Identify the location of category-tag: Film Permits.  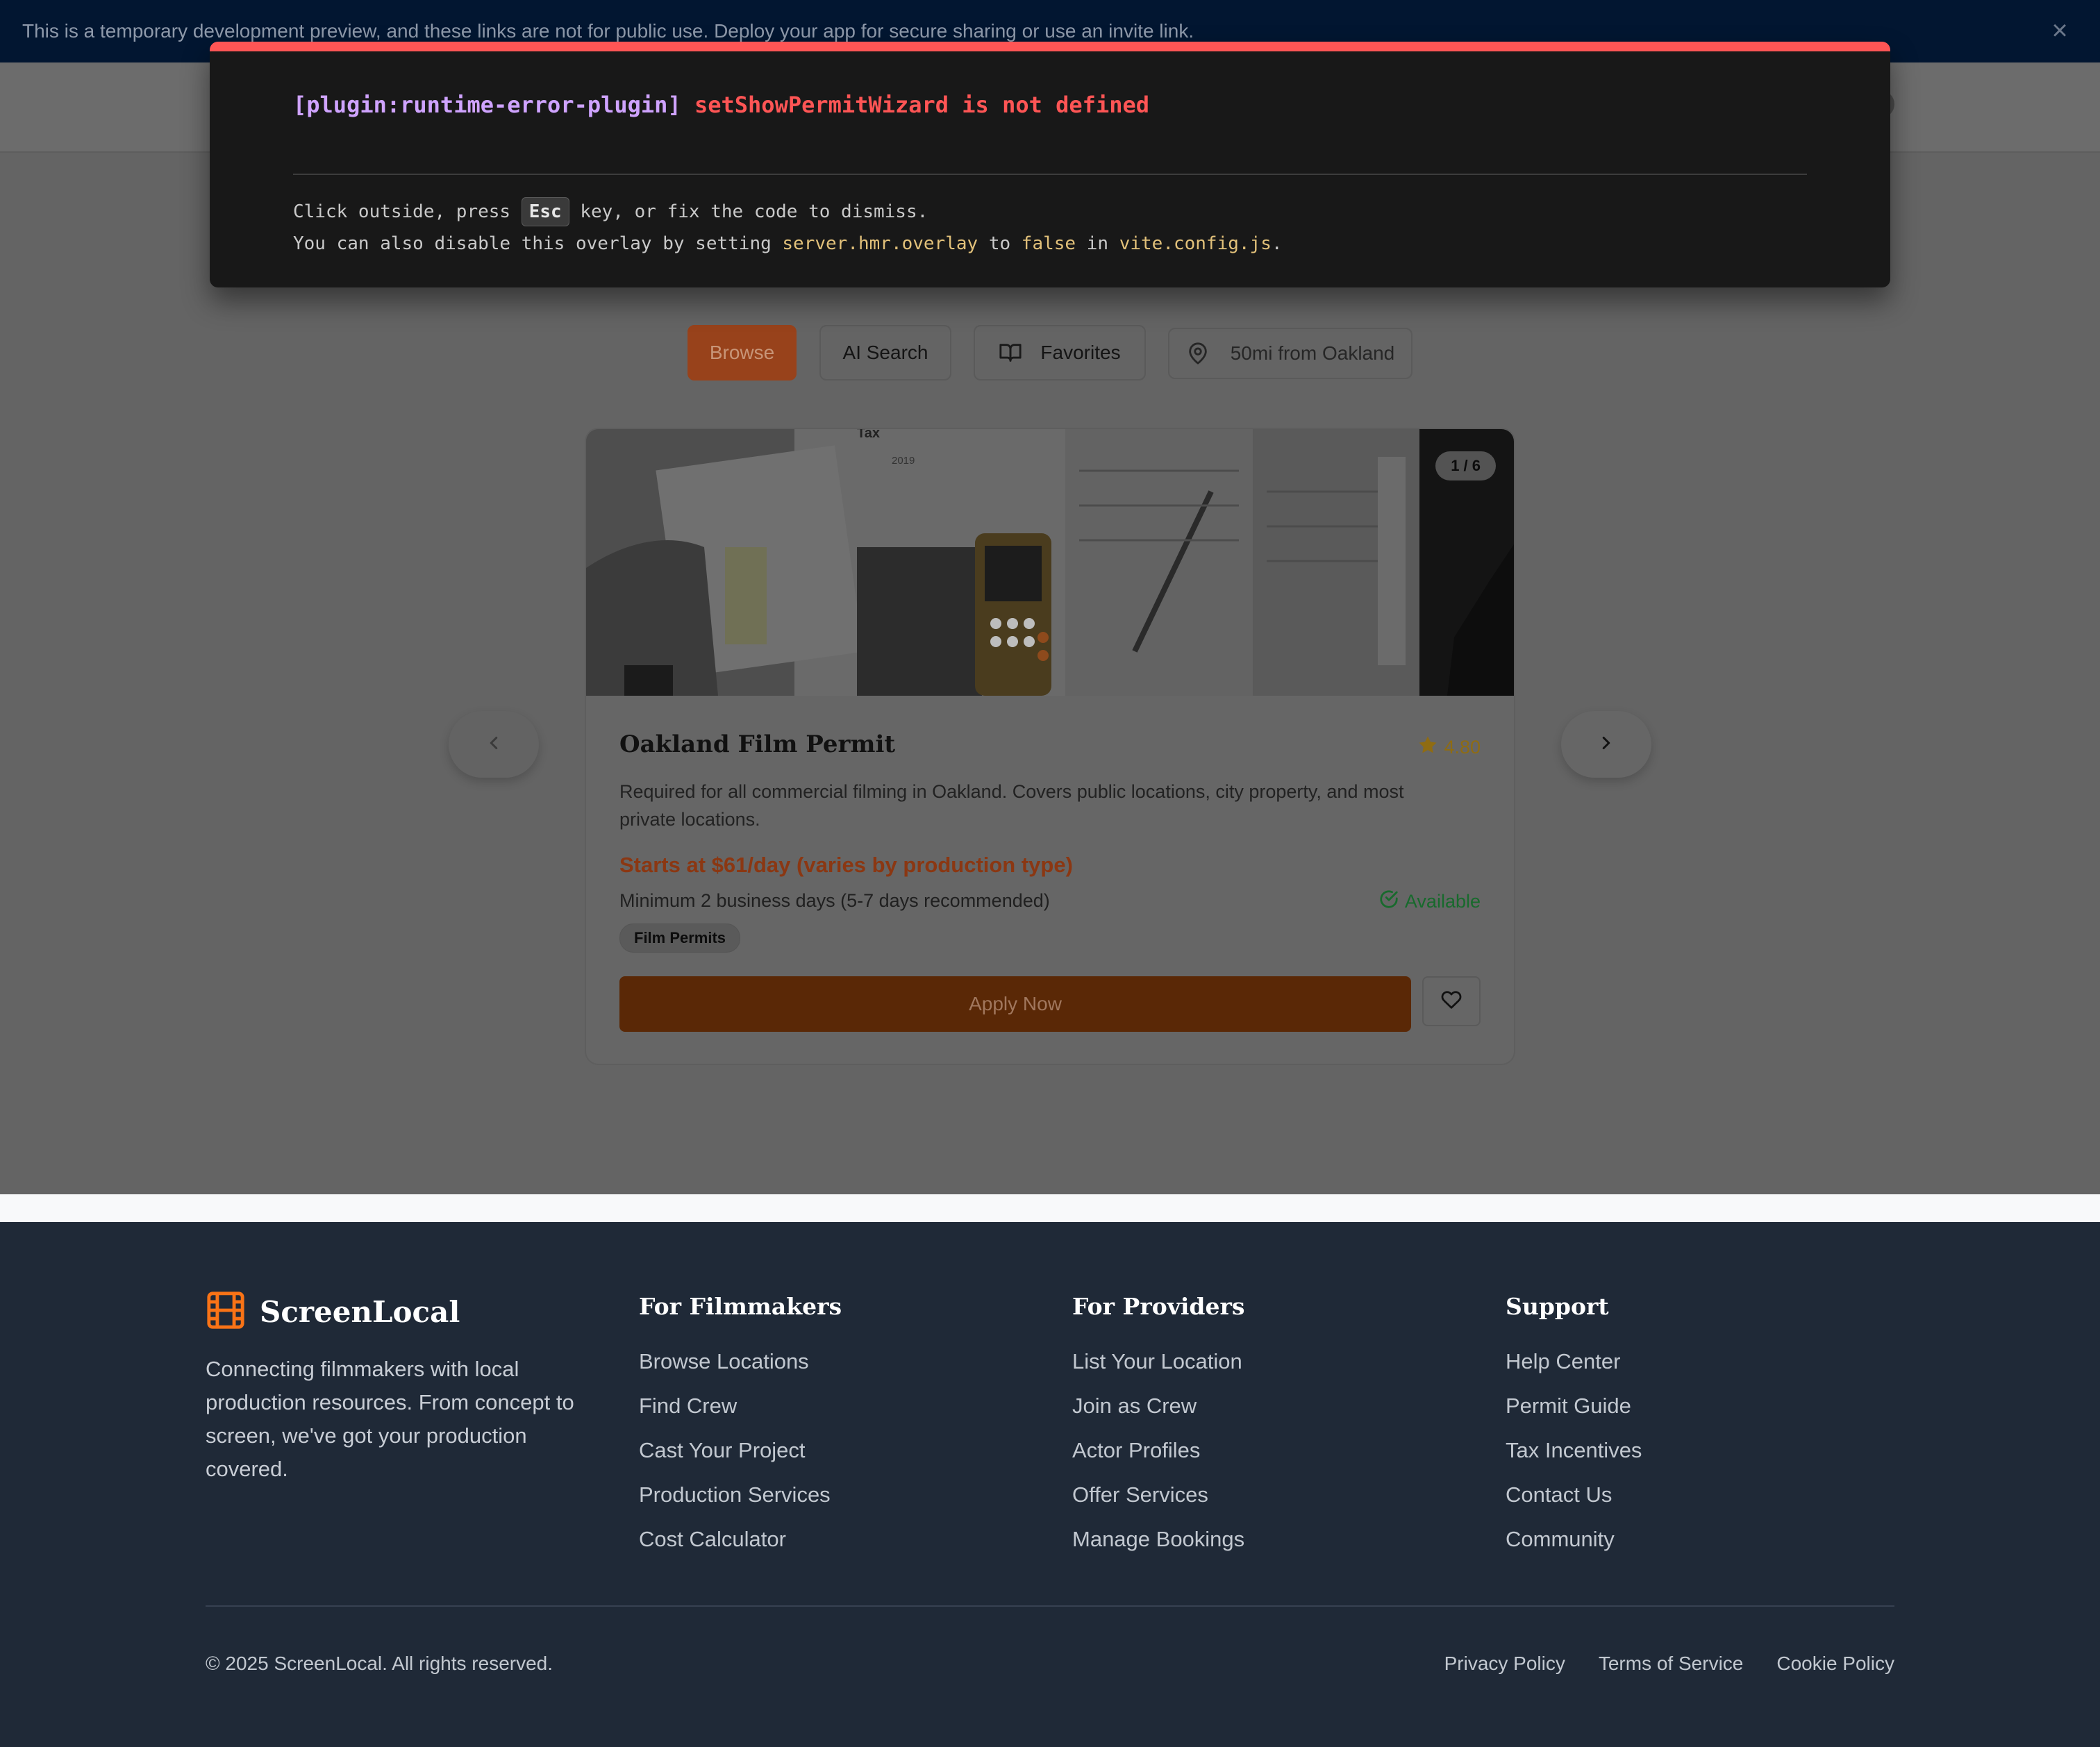
(680, 938).